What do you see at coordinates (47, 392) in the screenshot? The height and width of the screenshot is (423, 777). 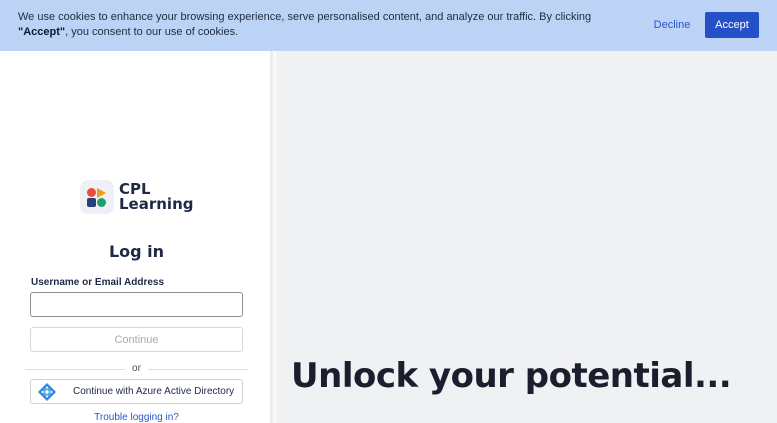 I see `azure-diamond-icon` at bounding box center [47, 392].